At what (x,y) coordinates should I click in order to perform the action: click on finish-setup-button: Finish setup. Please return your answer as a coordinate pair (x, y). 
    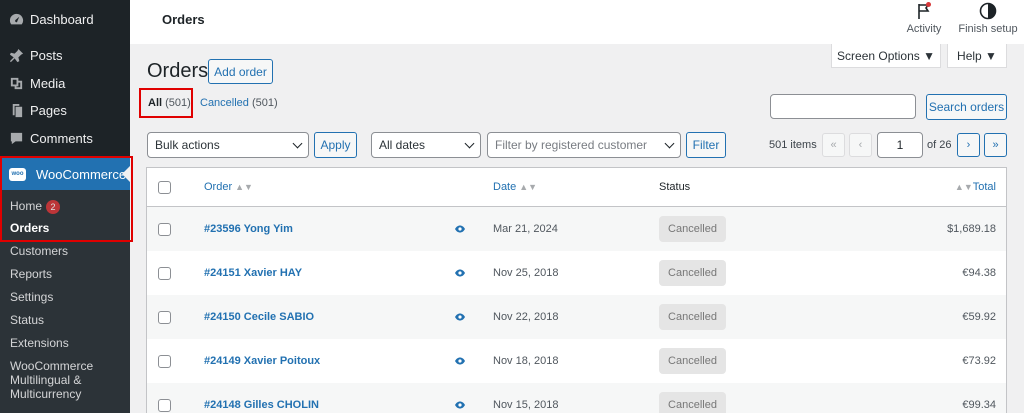
    Looking at the image, I should click on (988, 22).